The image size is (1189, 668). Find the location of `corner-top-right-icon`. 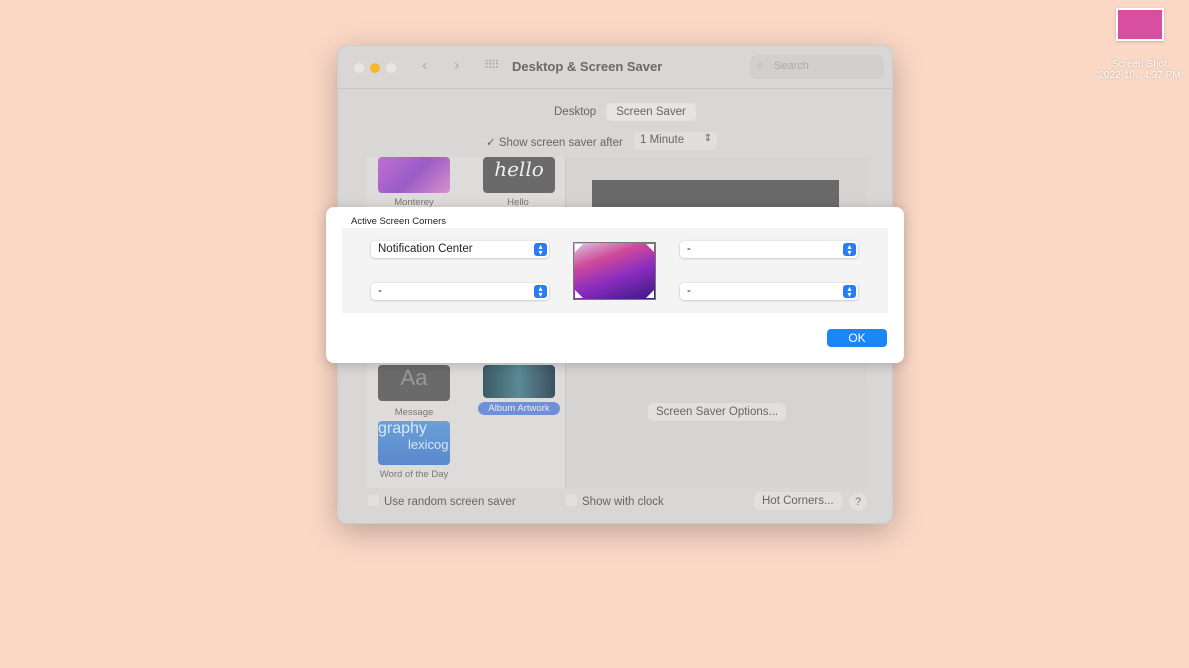

corner-top-right-icon is located at coordinates (650, 248).